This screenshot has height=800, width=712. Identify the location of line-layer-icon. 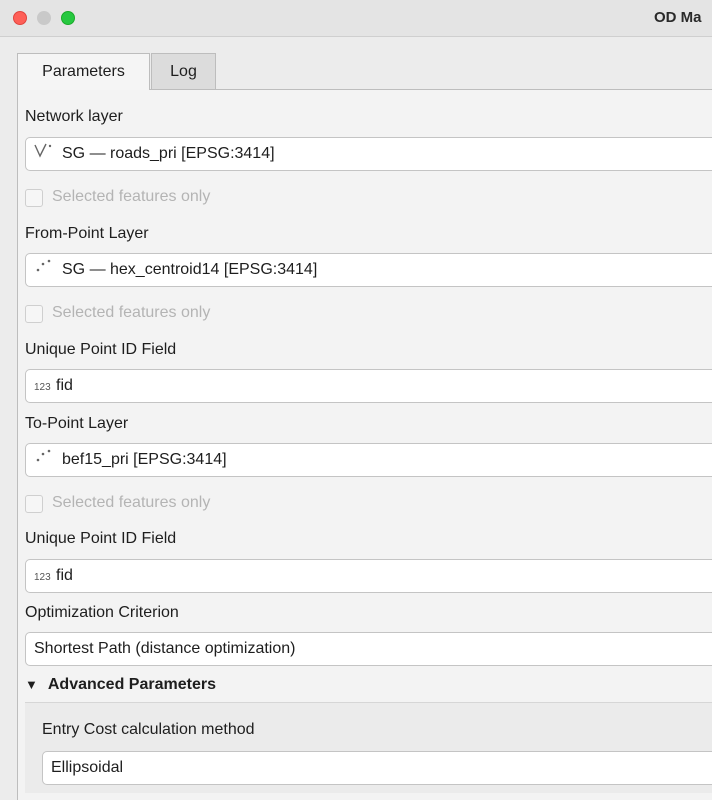
(48, 154).